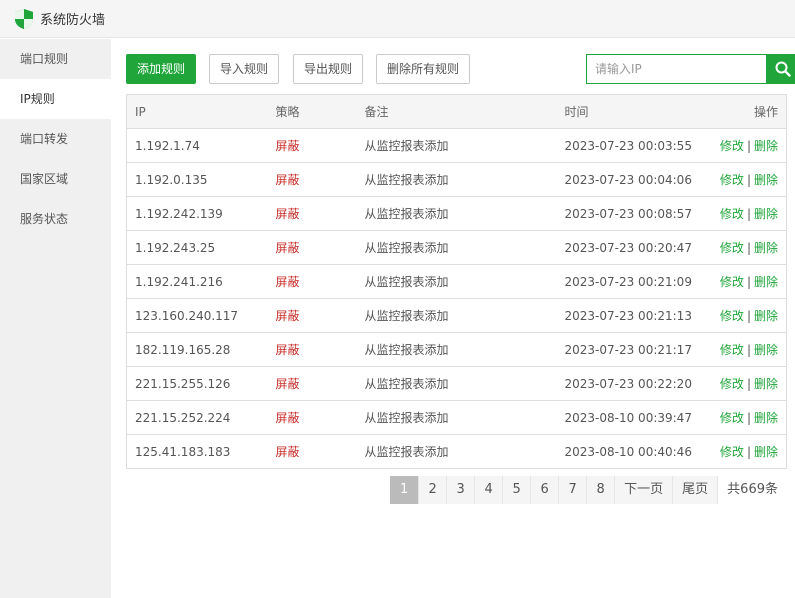  I want to click on sidebar-item-service-status: 服务状态, so click(55, 219).